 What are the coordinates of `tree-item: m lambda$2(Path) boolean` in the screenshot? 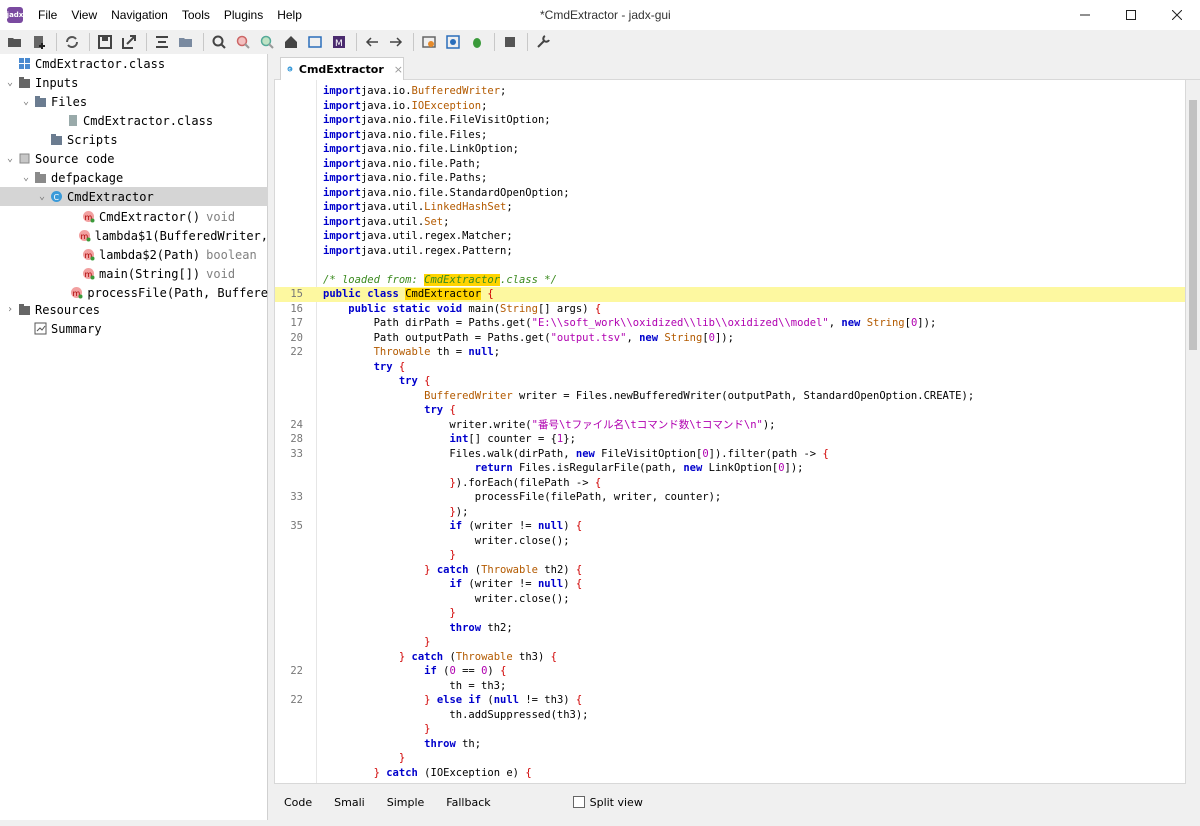 It's located at (134, 254).